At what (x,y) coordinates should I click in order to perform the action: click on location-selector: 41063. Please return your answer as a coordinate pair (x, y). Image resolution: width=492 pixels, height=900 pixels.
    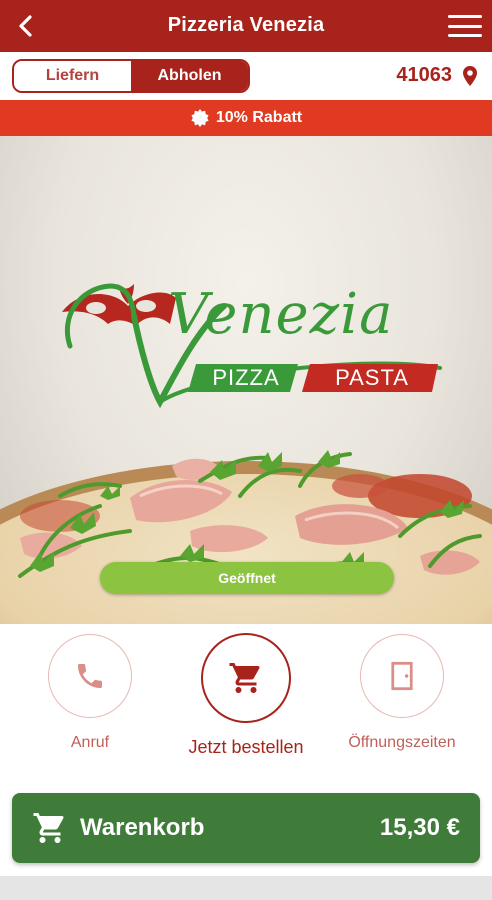
    Looking at the image, I should click on (437, 75).